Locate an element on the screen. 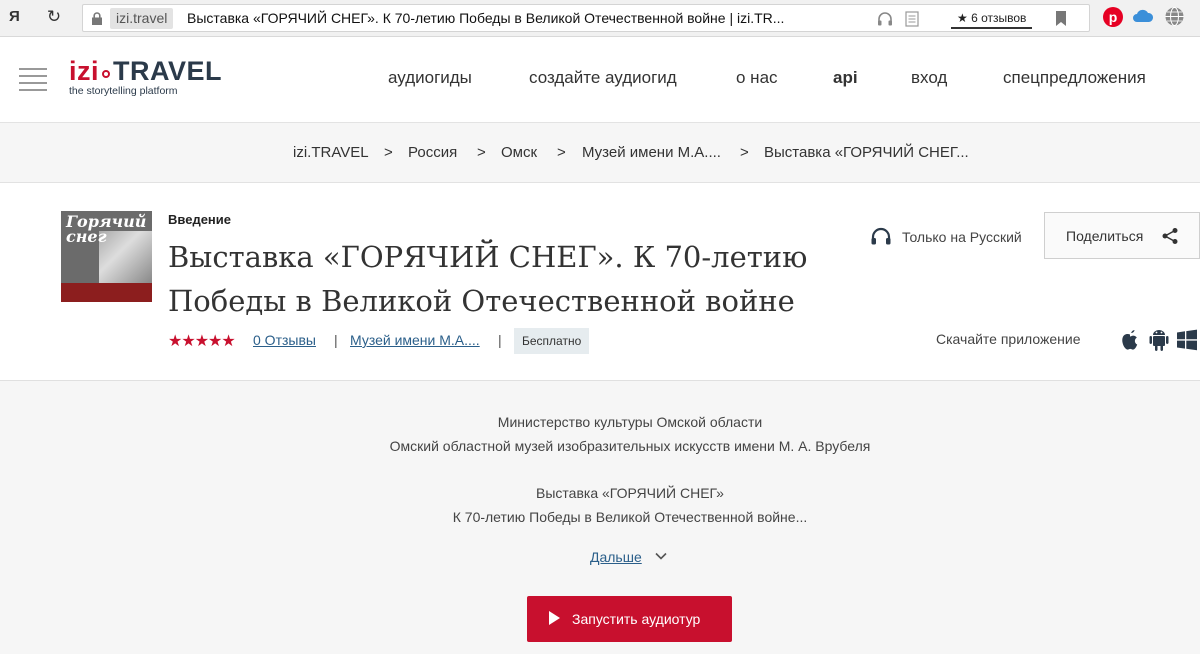 Image resolution: width=1200 pixels, height=654 pixels. price-badge: Бесплатно is located at coordinates (552, 341).